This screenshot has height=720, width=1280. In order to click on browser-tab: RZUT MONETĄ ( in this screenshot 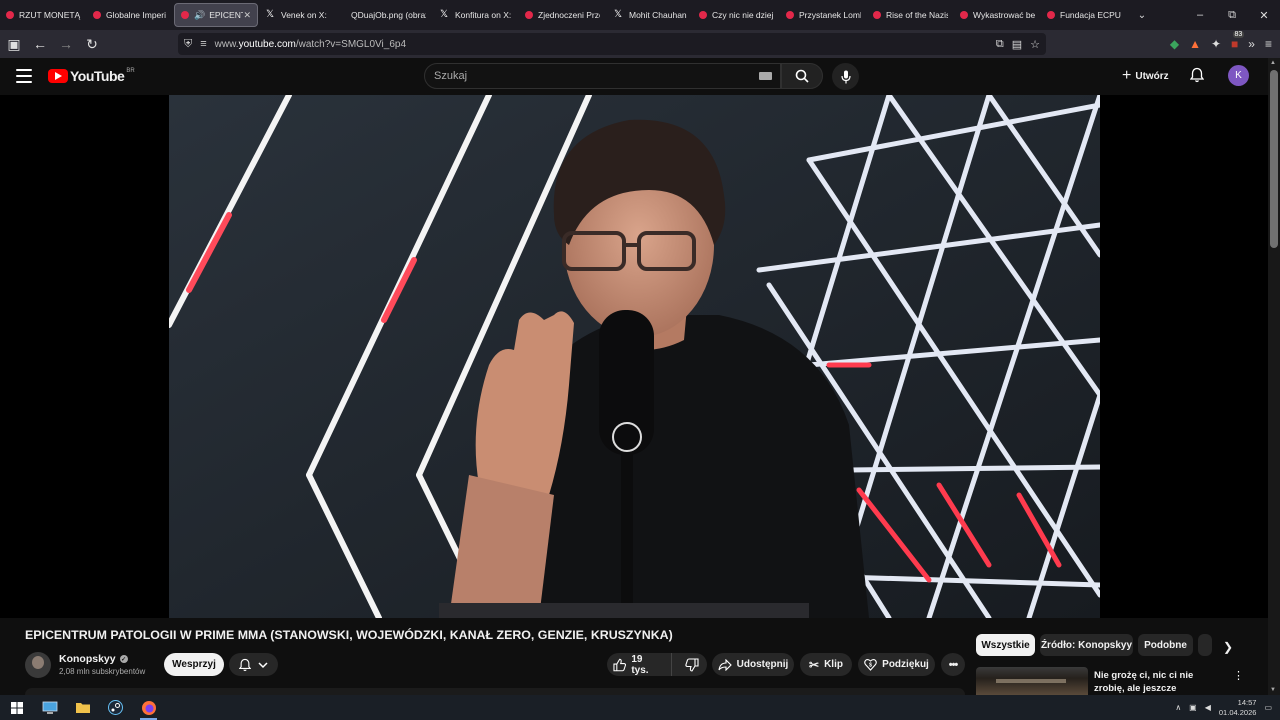, I will do `click(43, 15)`.